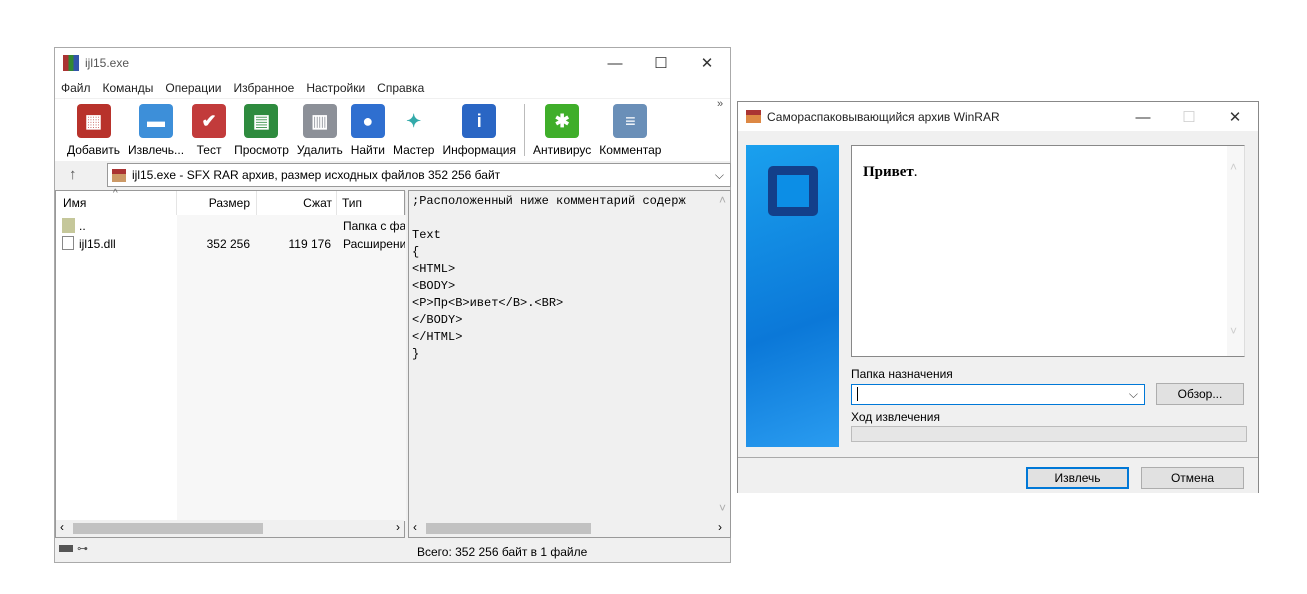 The width and height of the screenshot is (1307, 594). Describe the element at coordinates (413, 121) in the screenshot. I see `wizard-wand-icon: ✦` at that location.